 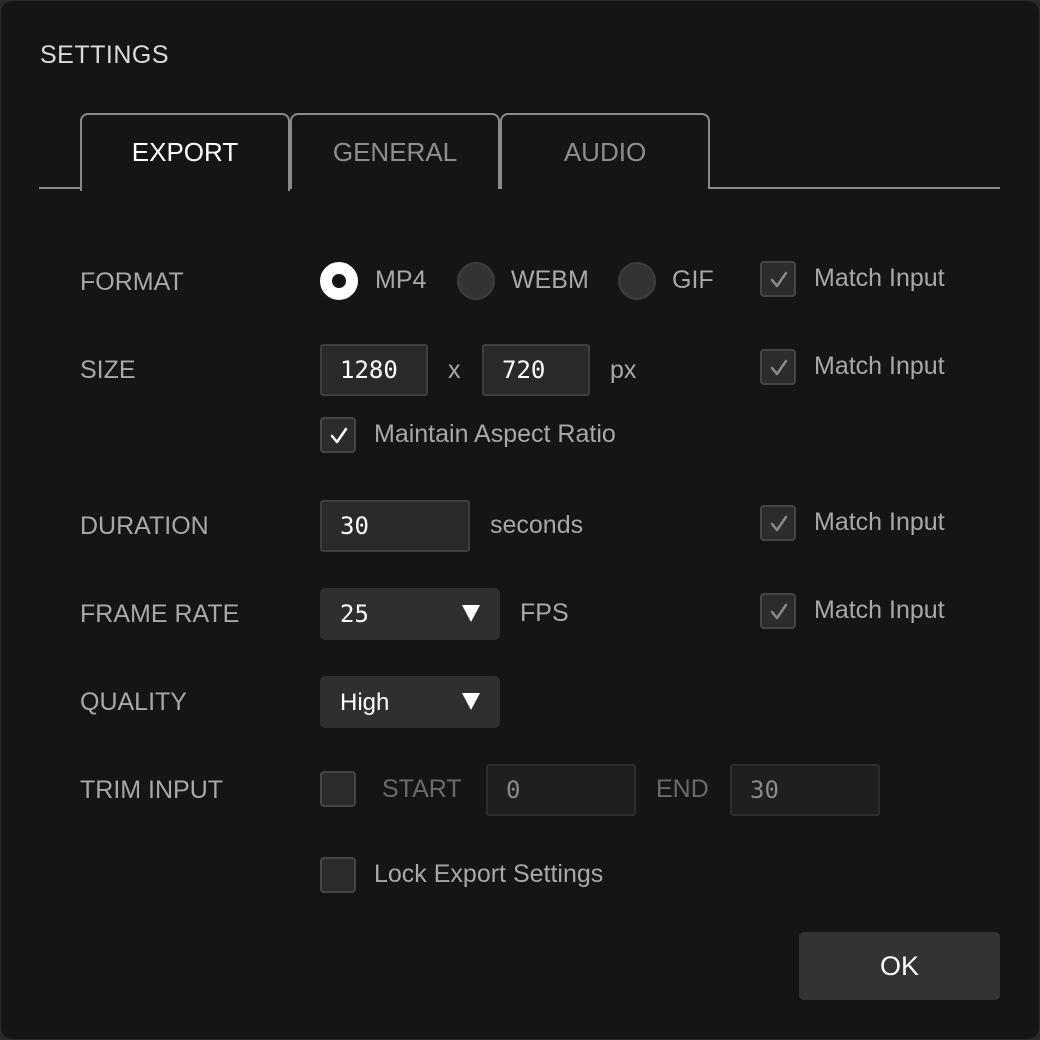 What do you see at coordinates (550, 280) in the screenshot?
I see `format-webm-label: WEBM` at bounding box center [550, 280].